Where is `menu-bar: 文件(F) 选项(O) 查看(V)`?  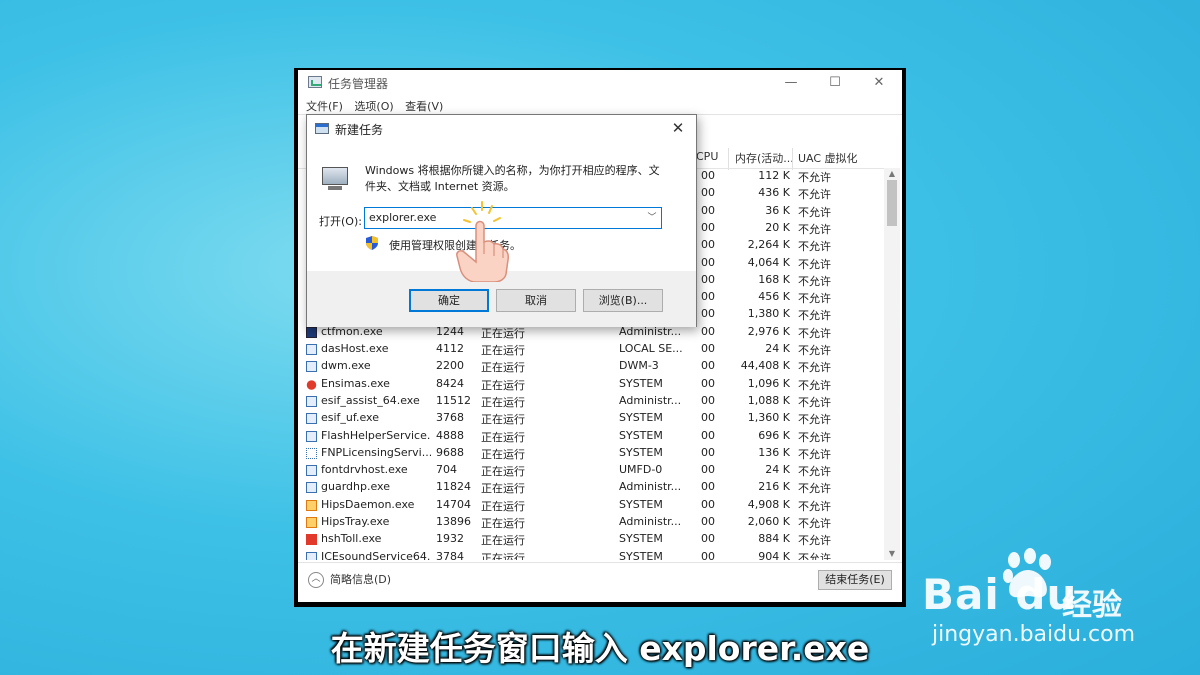
menu-bar: 文件(F) 选项(O) 查看(V) is located at coordinates (378, 106).